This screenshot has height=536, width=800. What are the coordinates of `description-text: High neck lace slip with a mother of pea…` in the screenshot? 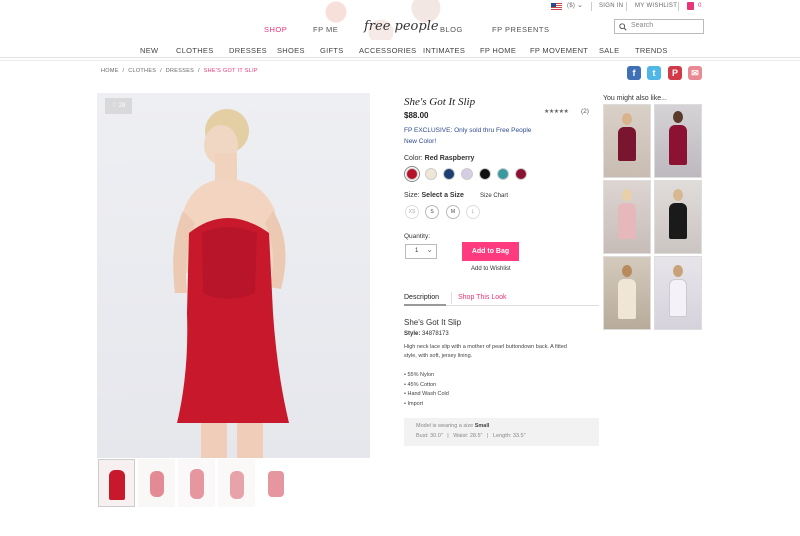 It's located at (485, 347).